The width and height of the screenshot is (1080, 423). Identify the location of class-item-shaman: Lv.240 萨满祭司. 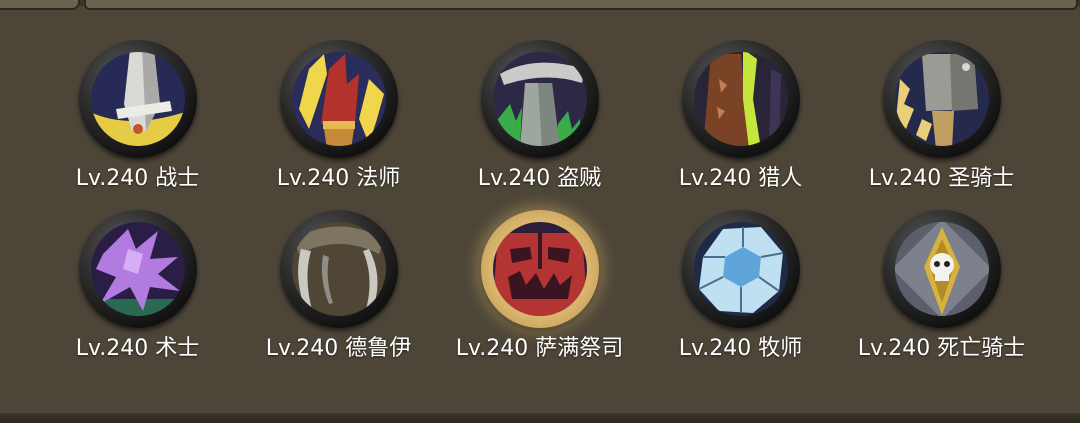
(539, 295).